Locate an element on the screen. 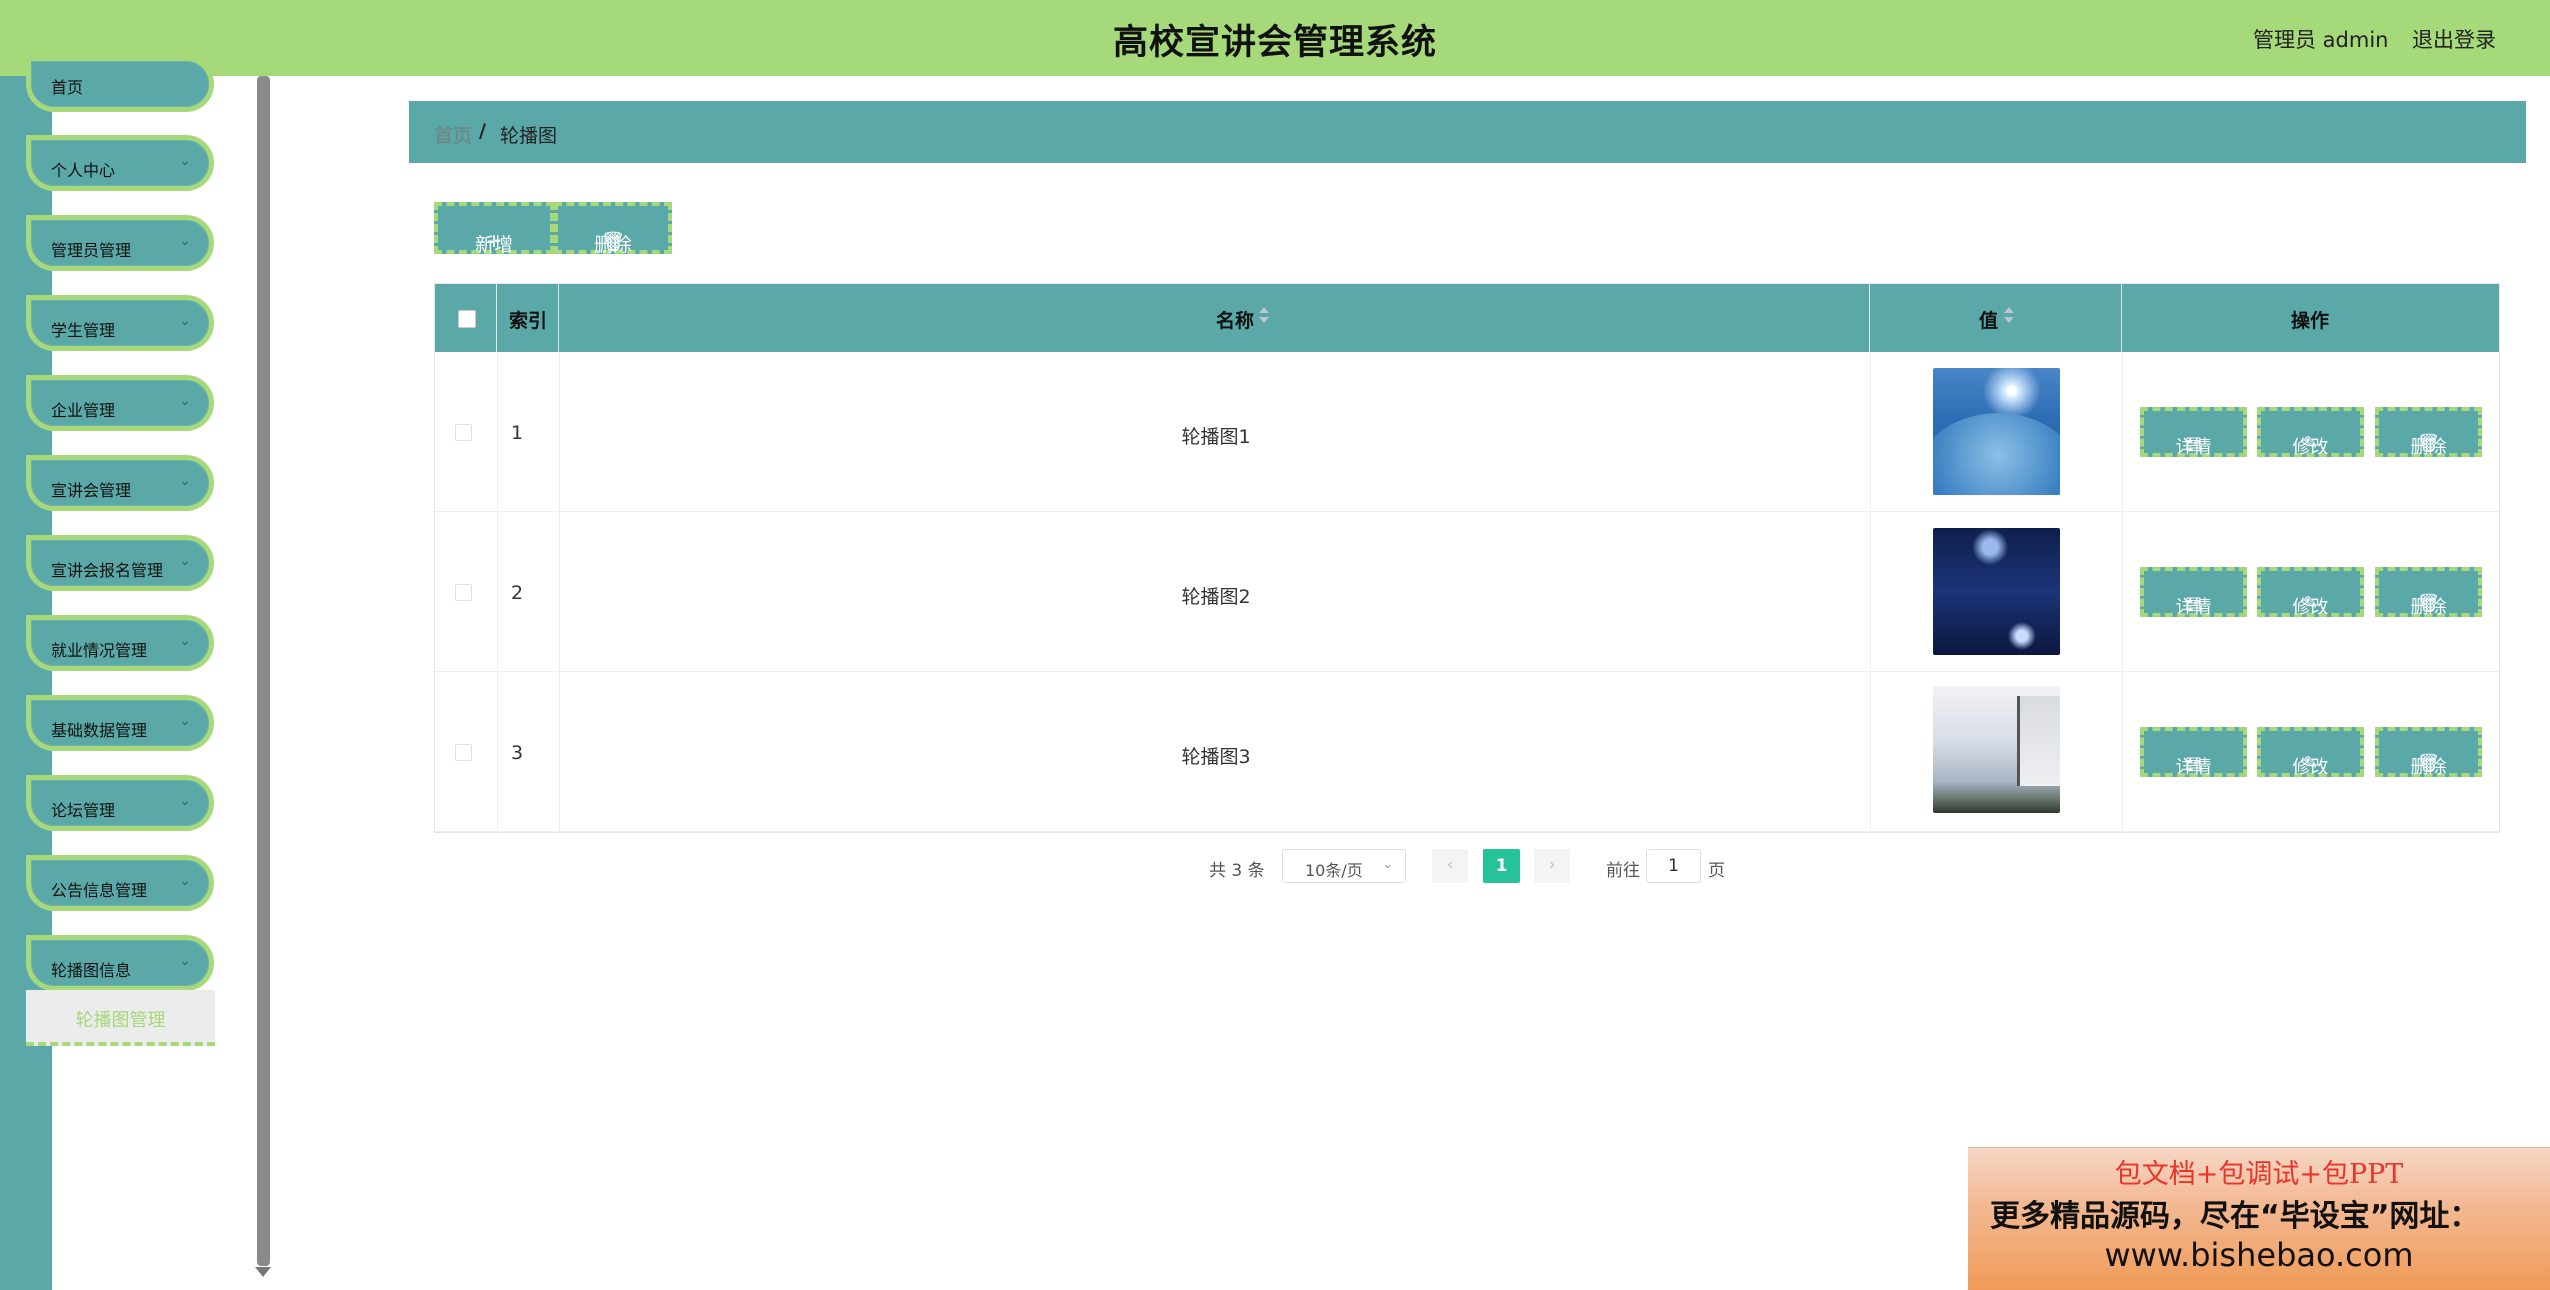 The height and width of the screenshot is (1290, 2550). sidebar-subitem-label: 轮播图管理 is located at coordinates (120, 1020).